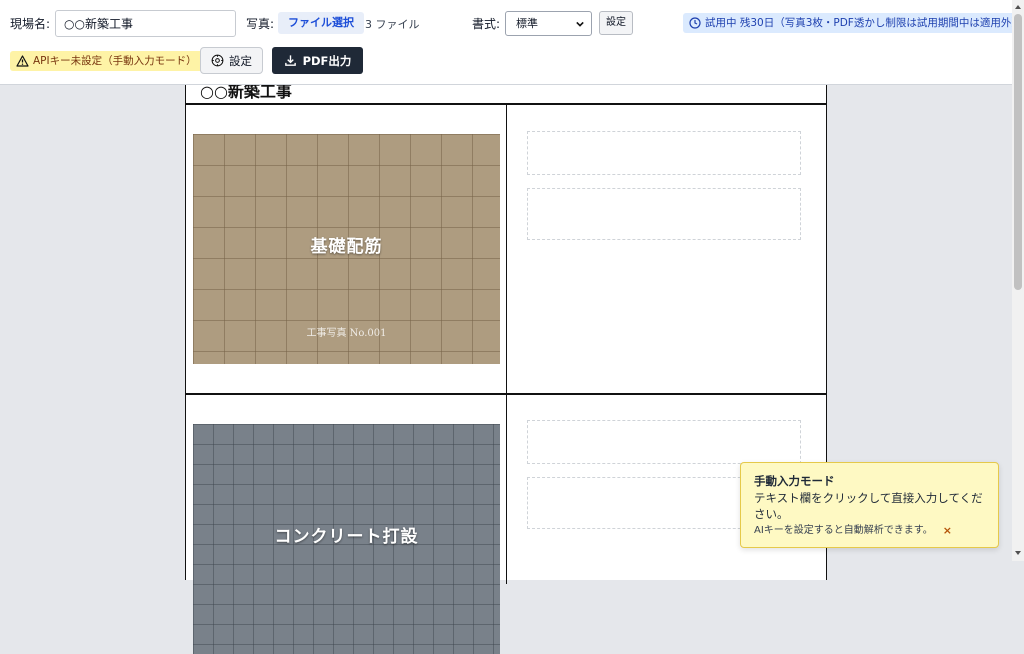 This screenshot has width=1024, height=654. Describe the element at coordinates (548, 23) in the screenshot. I see `format-select: 標準` at that location.